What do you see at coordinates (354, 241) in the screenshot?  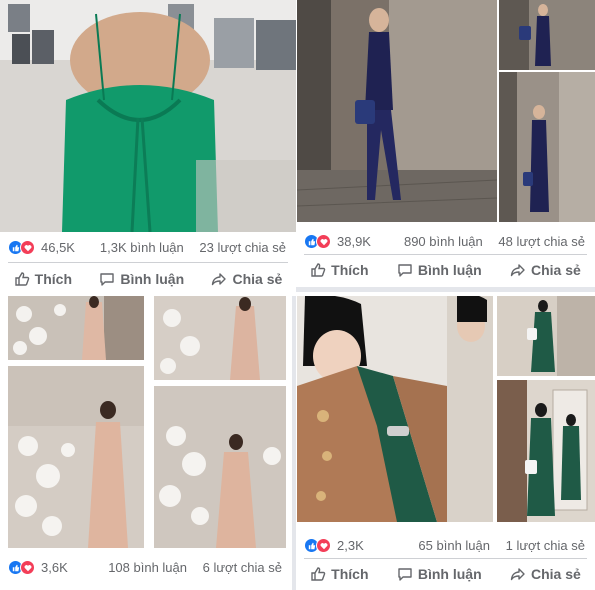 I see `reactions-count: 38,9K` at bounding box center [354, 241].